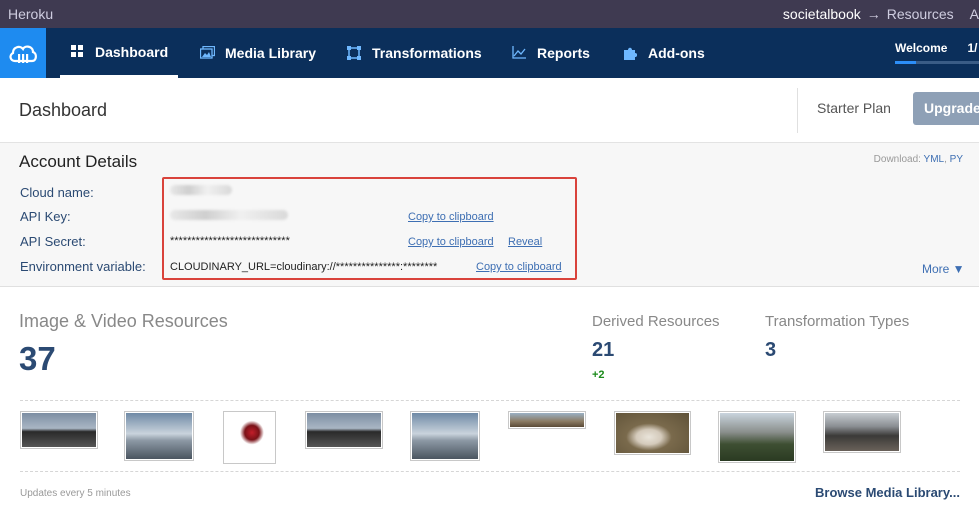  What do you see at coordinates (63, 110) in the screenshot?
I see `page-title: Dashboard` at bounding box center [63, 110].